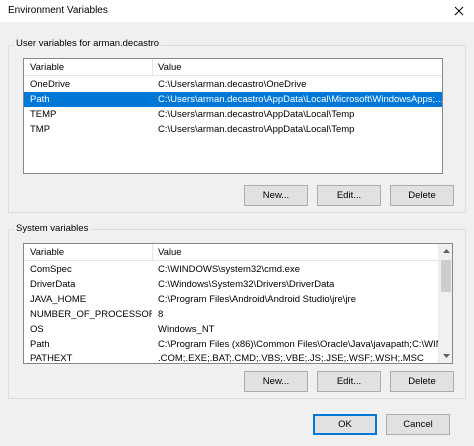 Image resolution: width=474 pixels, height=446 pixels. Describe the element at coordinates (52, 228) in the screenshot. I see `system-variables-label: System variables` at that location.